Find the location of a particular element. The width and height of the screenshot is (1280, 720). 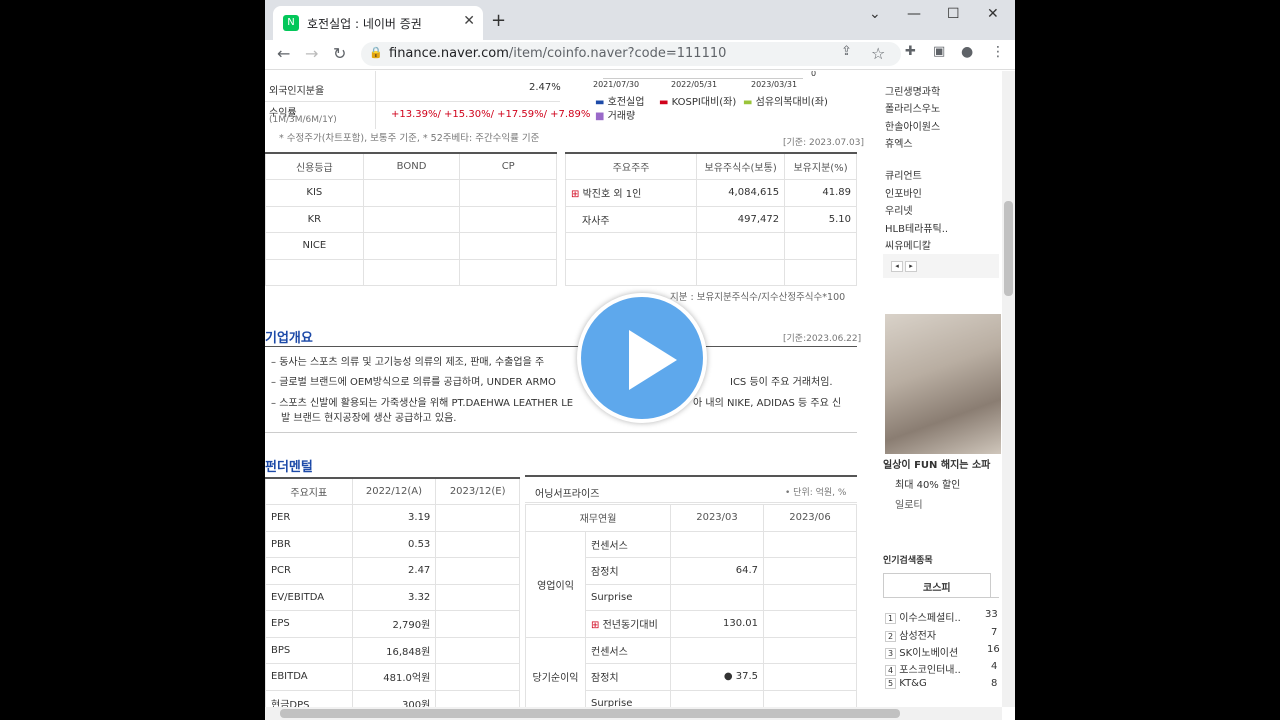

popular-item: 5 KT&G is located at coordinates (906, 683).